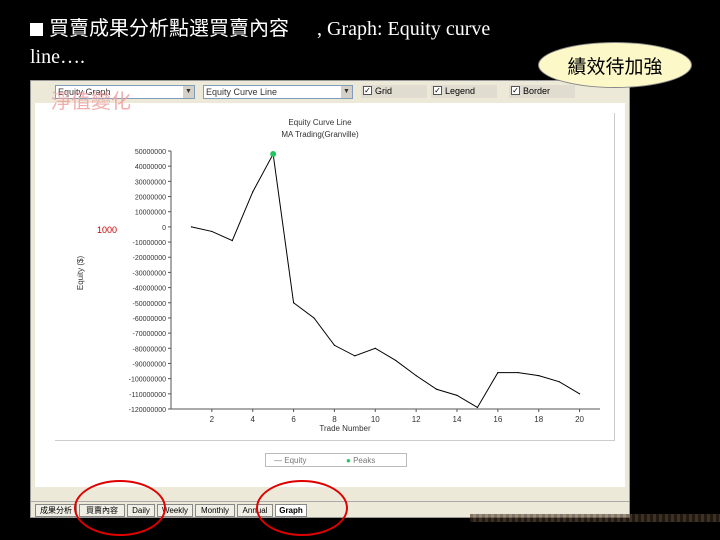 This screenshot has width=720, height=540. Describe the element at coordinates (57, 57) in the screenshot. I see `slide-title-line2: line….` at that location.